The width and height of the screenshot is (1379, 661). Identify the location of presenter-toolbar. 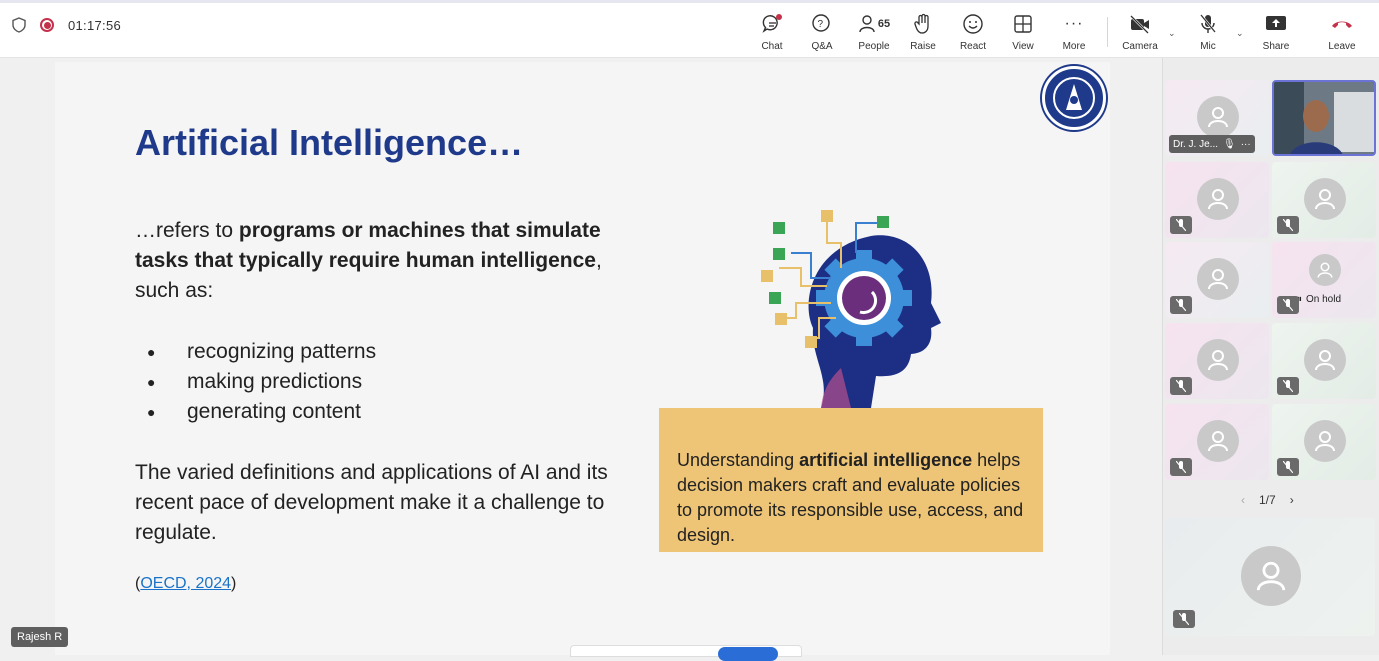
(686, 653).